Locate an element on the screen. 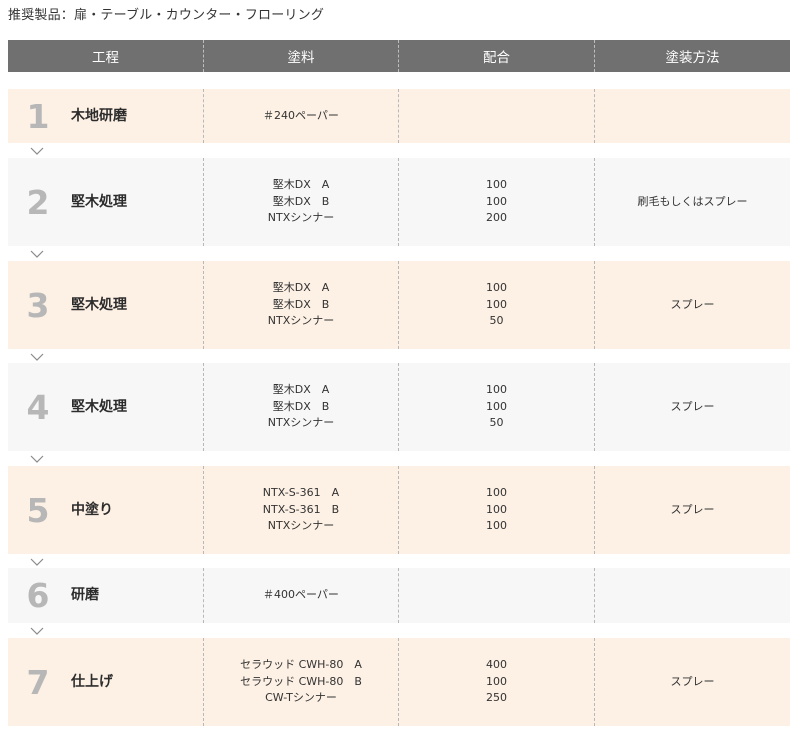 Image resolution: width=800 pixels, height=733 pixels. paint-line: NTX-S-361 A is located at coordinates (301, 493).